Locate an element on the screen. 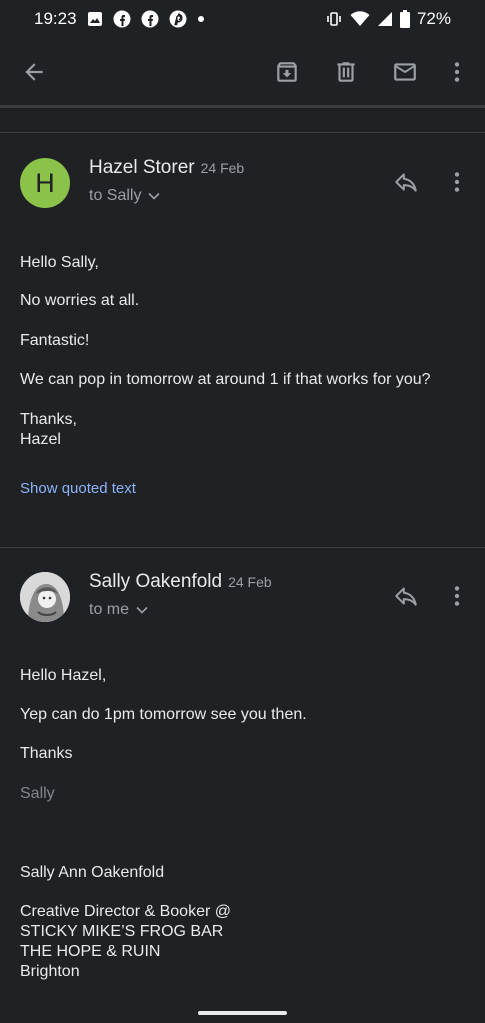 The image size is (485, 1023). trash-icon is located at coordinates (346, 72).